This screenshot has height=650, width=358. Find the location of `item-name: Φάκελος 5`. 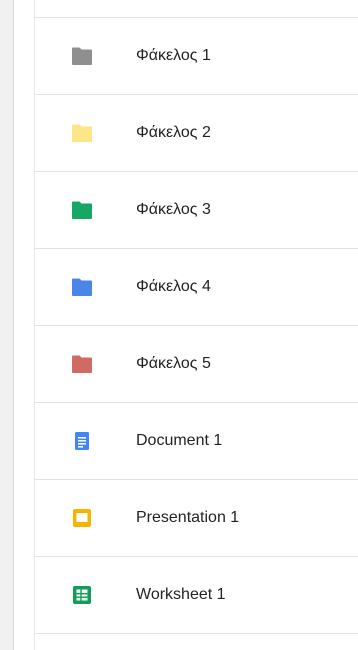

item-name: Φάκελος 5 is located at coordinates (173, 363).